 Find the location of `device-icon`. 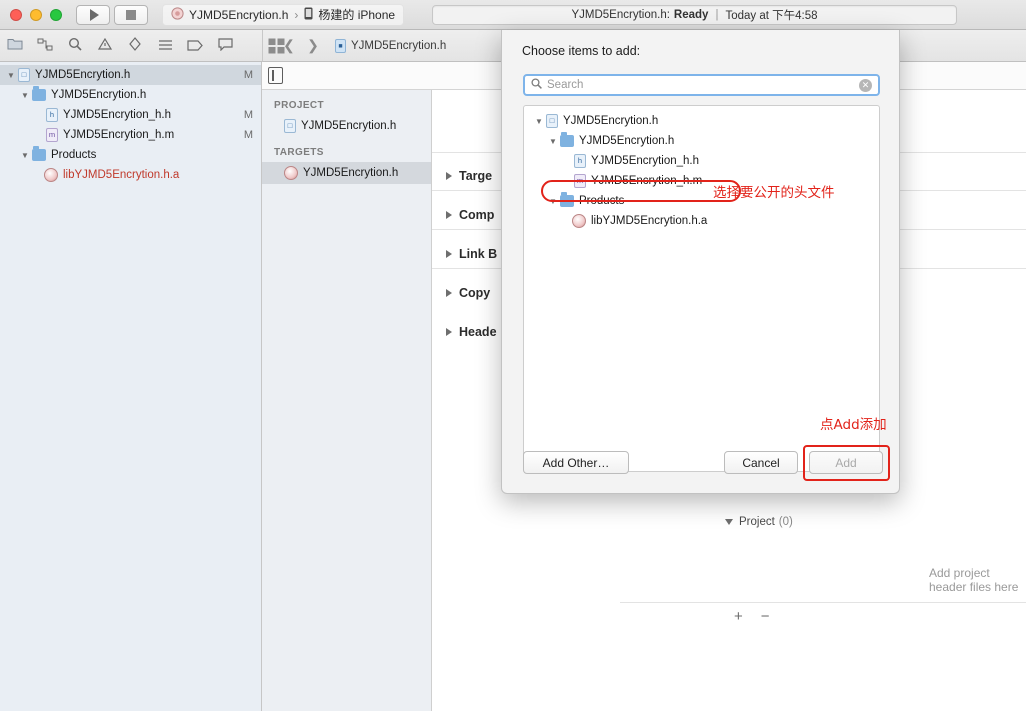

device-icon is located at coordinates (308, 15).